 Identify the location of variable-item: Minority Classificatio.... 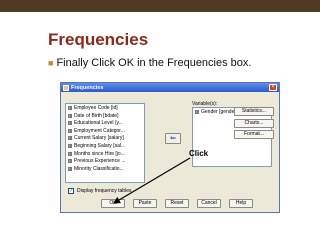
(105, 169).